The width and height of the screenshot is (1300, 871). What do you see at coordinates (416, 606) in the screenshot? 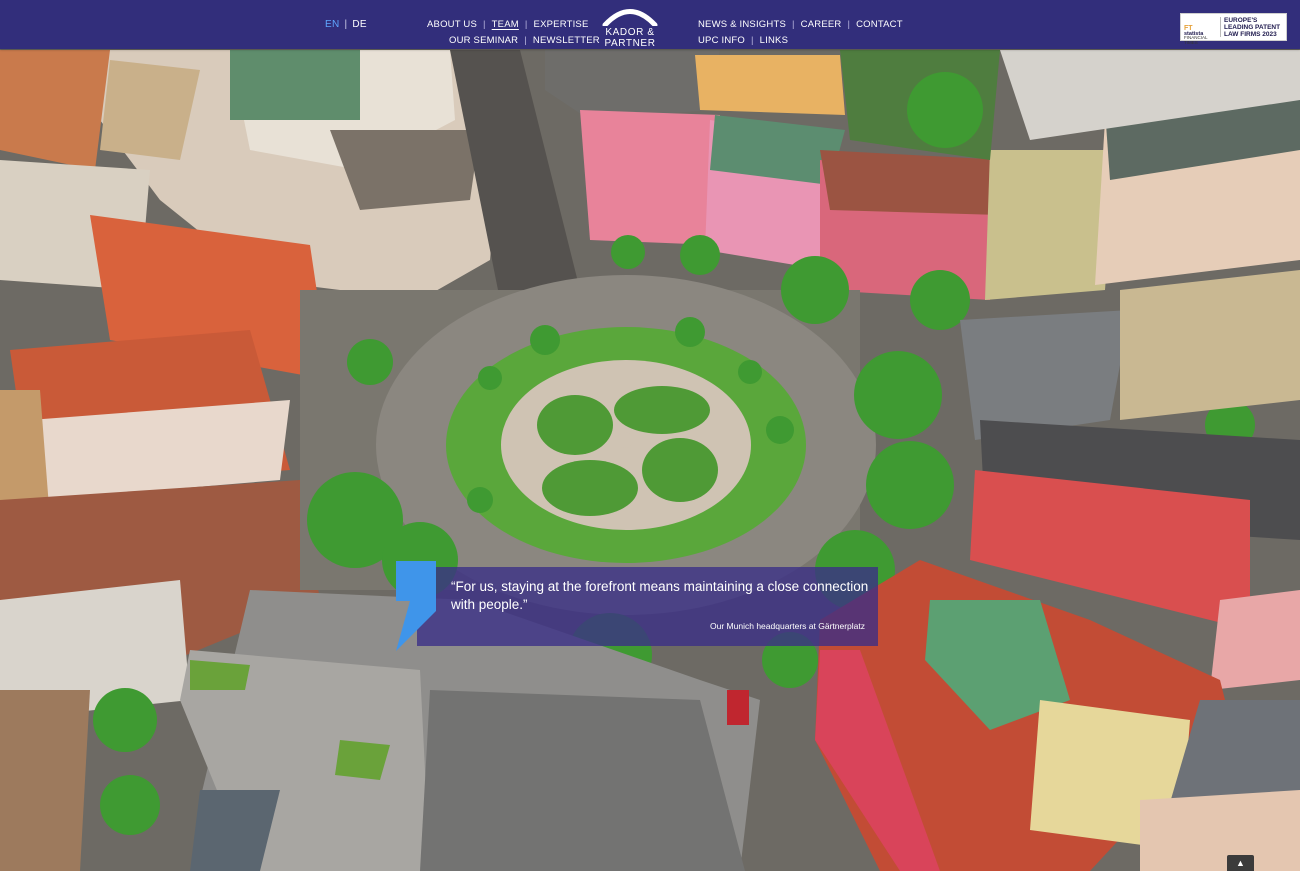
I see `quote-mark-icon` at bounding box center [416, 606].